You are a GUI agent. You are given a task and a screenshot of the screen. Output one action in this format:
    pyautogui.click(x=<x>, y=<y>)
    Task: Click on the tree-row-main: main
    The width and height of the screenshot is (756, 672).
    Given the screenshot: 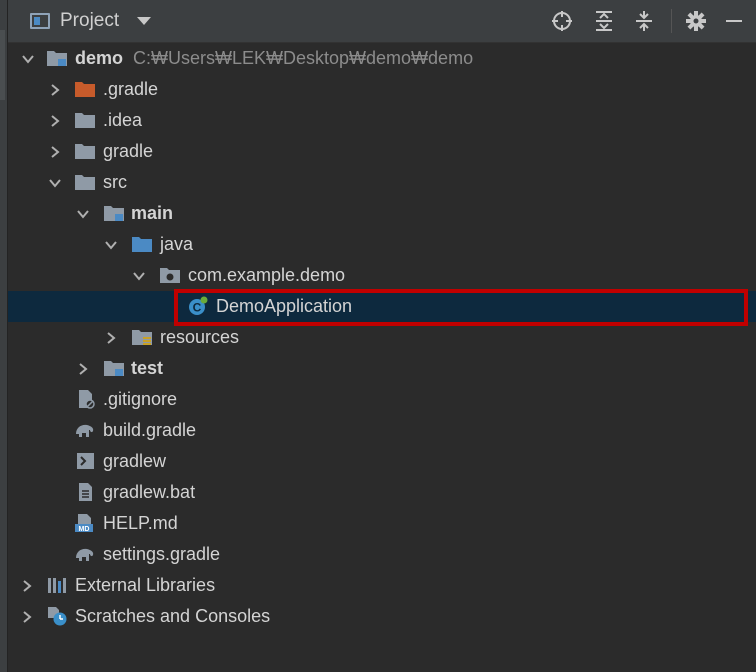 What is the action you would take?
    pyautogui.click(x=382, y=213)
    